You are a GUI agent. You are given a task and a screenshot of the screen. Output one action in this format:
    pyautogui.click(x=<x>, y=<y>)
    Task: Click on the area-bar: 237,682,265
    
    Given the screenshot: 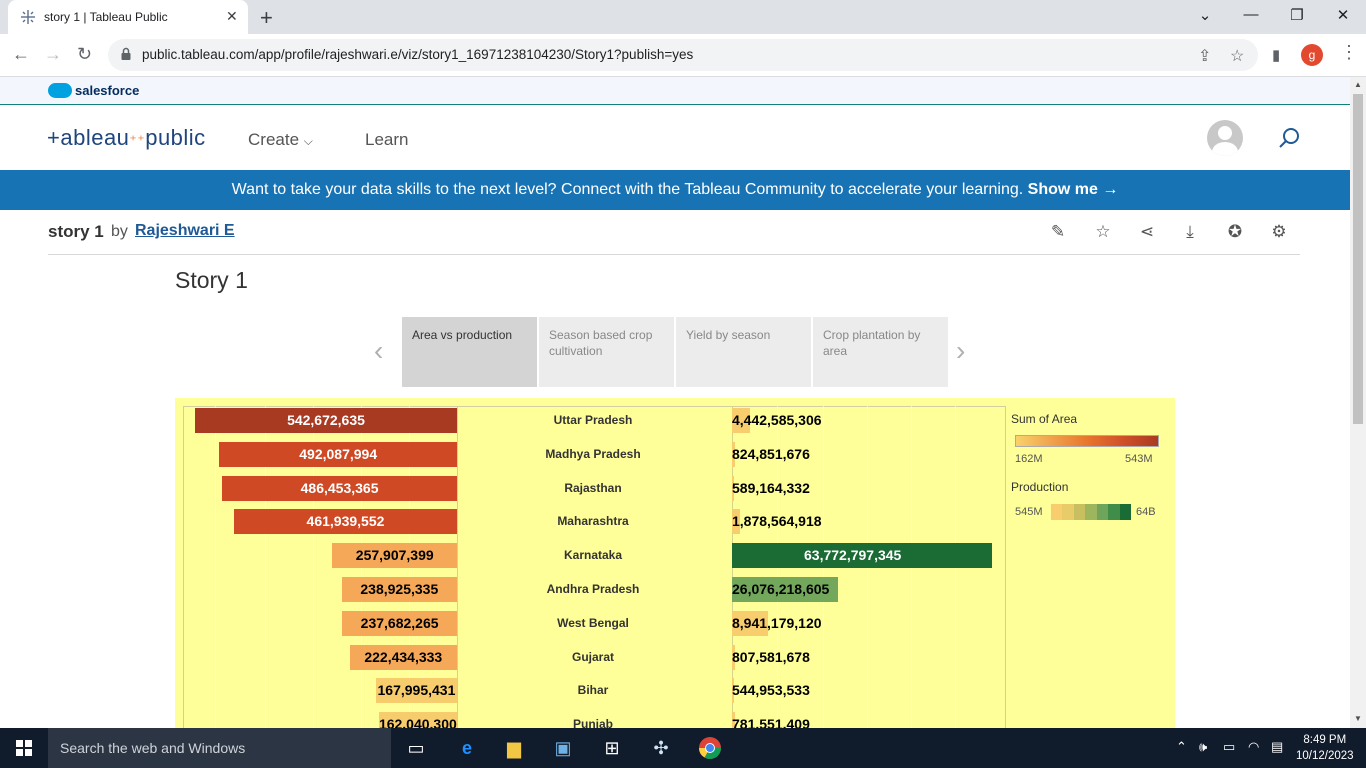 What is the action you would take?
    pyautogui.click(x=399, y=623)
    